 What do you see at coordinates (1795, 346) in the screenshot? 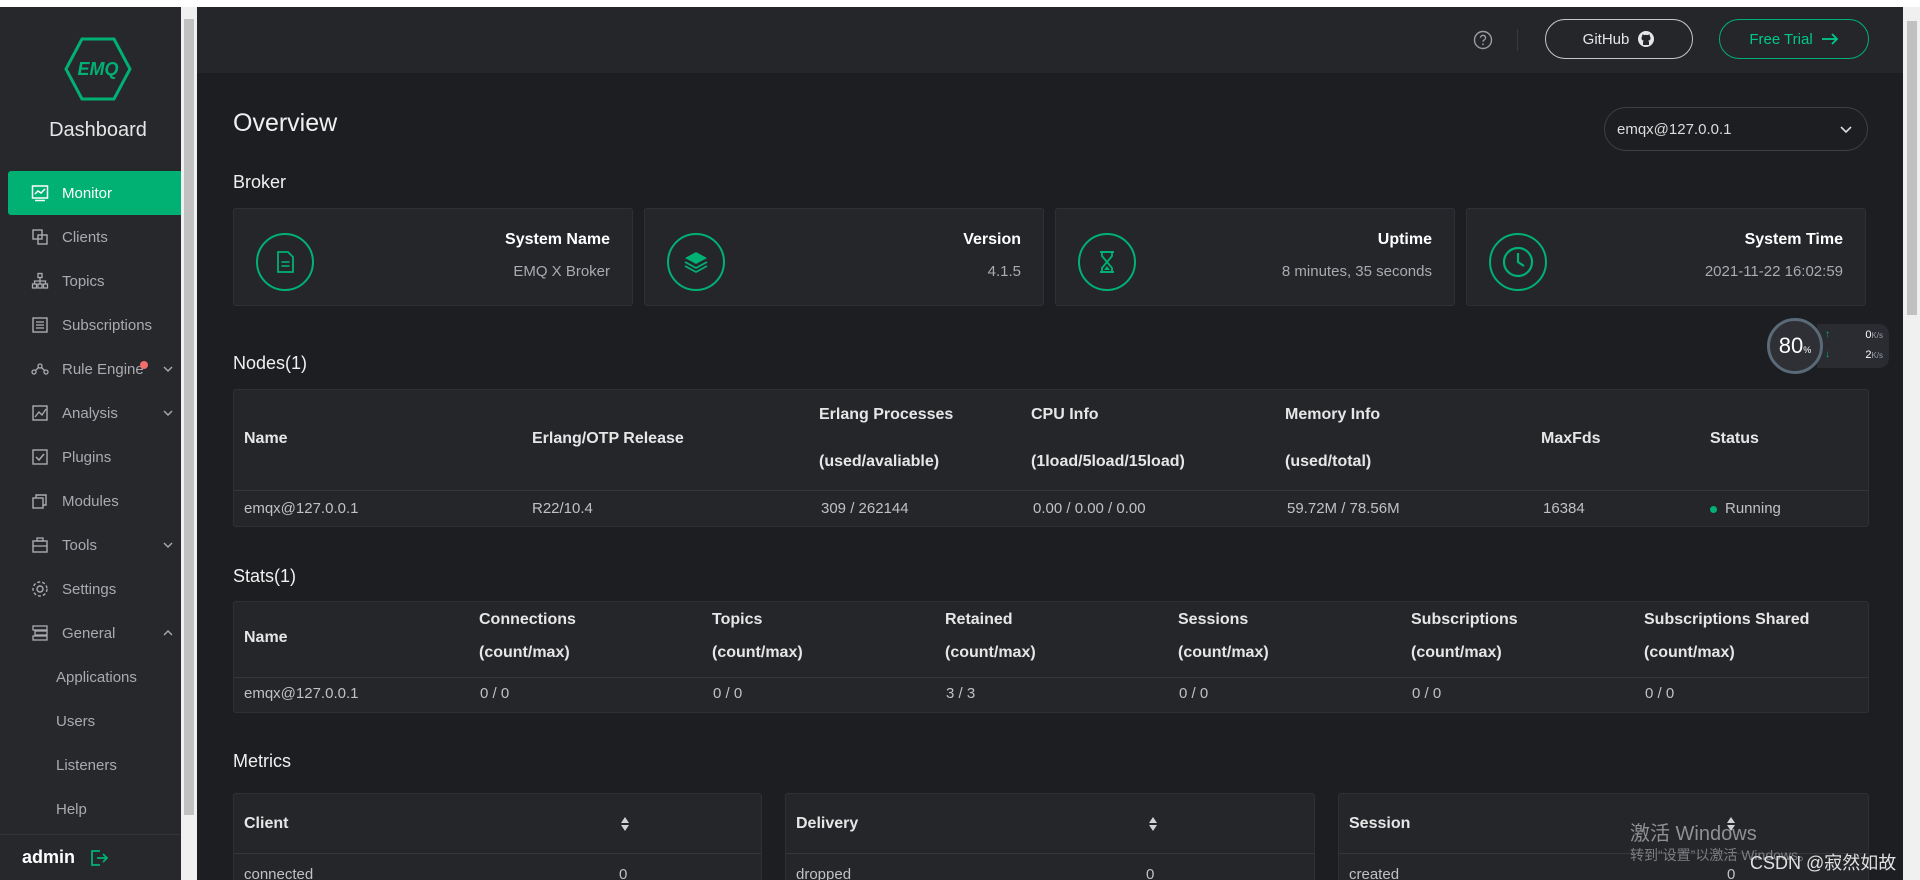
I see `usage-gauge: 80%` at bounding box center [1795, 346].